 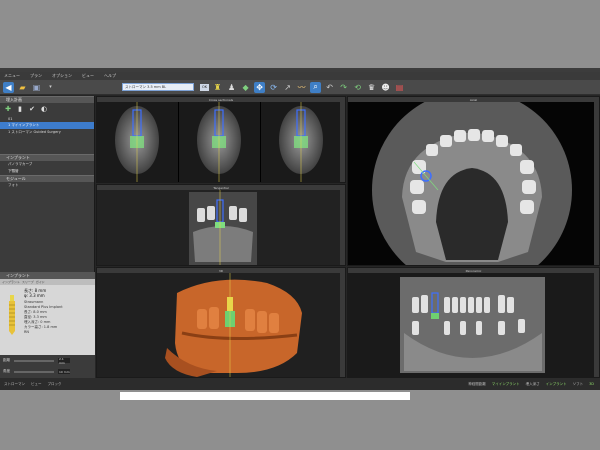 I want to click on menu-item-file: メニュー, so click(x=12, y=76).